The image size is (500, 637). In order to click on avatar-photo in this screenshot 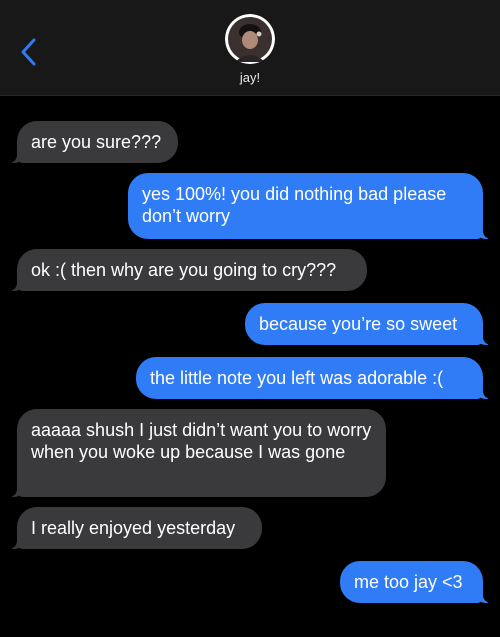, I will do `click(250, 39)`.